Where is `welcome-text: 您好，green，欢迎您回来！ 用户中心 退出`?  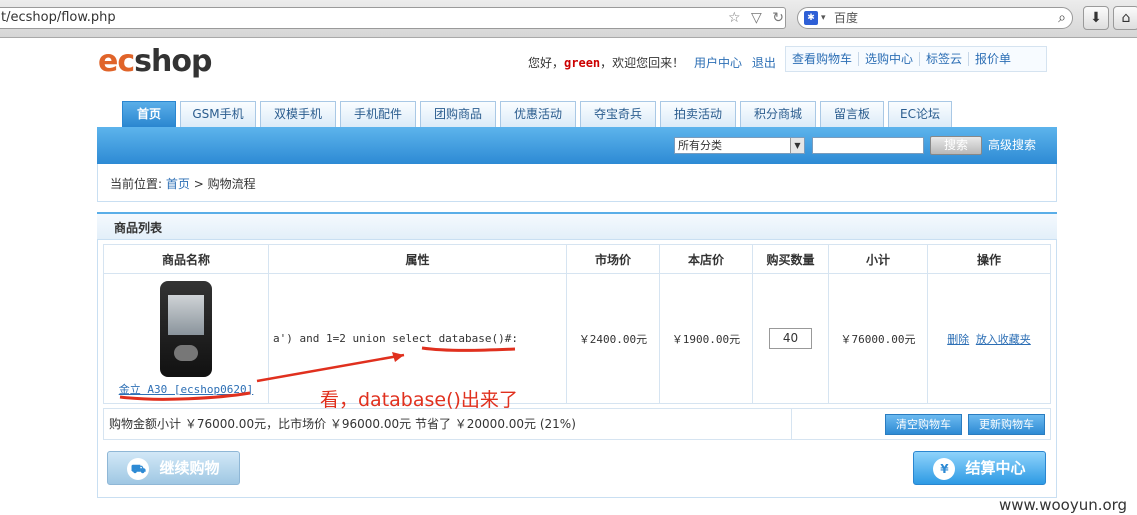
welcome-text: 您好，green，欢迎您回来！ 用户中心 退出 is located at coordinates (652, 62).